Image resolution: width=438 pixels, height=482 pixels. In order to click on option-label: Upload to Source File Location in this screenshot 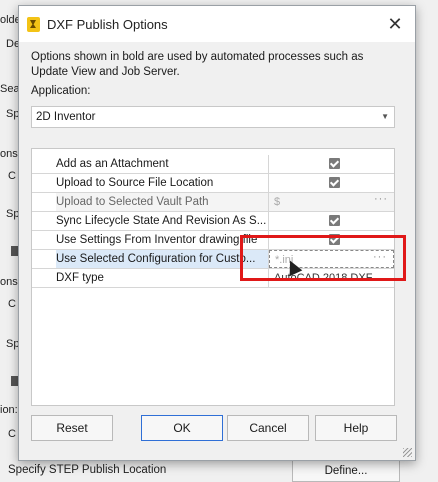, I will do `click(162, 183)`.